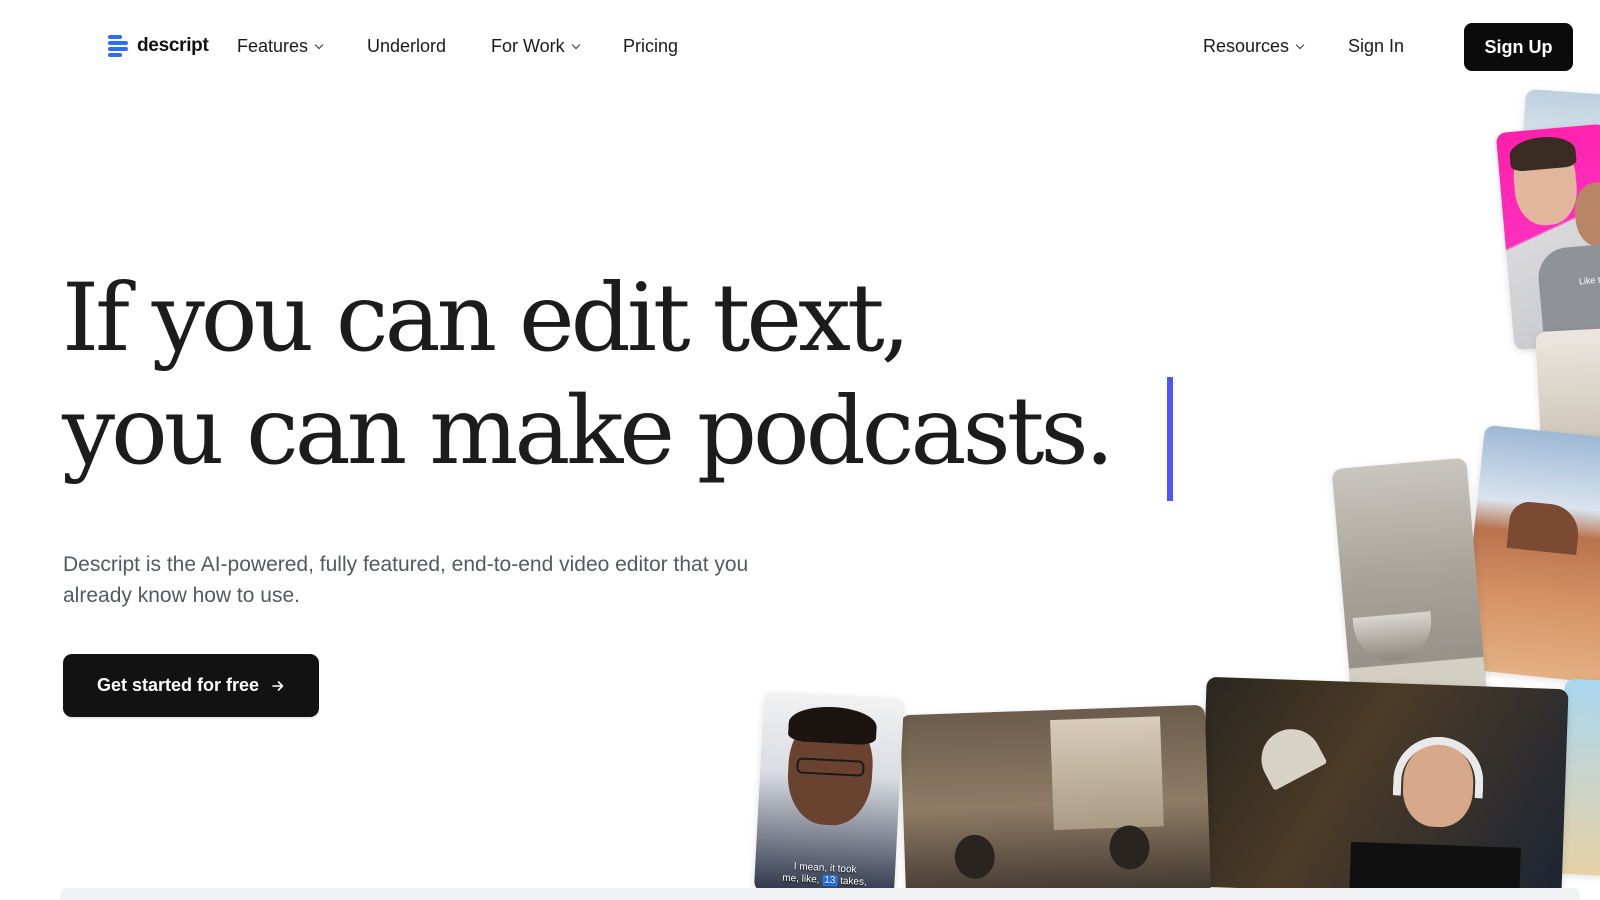  Describe the element at coordinates (1393, 637) in the screenshot. I see `metal-bowl` at that location.